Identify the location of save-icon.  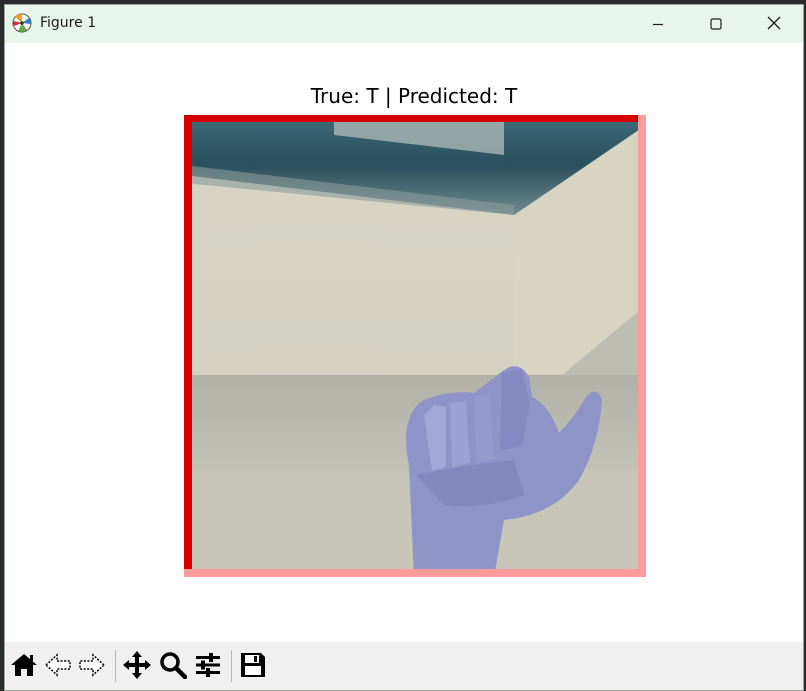
(253, 667).